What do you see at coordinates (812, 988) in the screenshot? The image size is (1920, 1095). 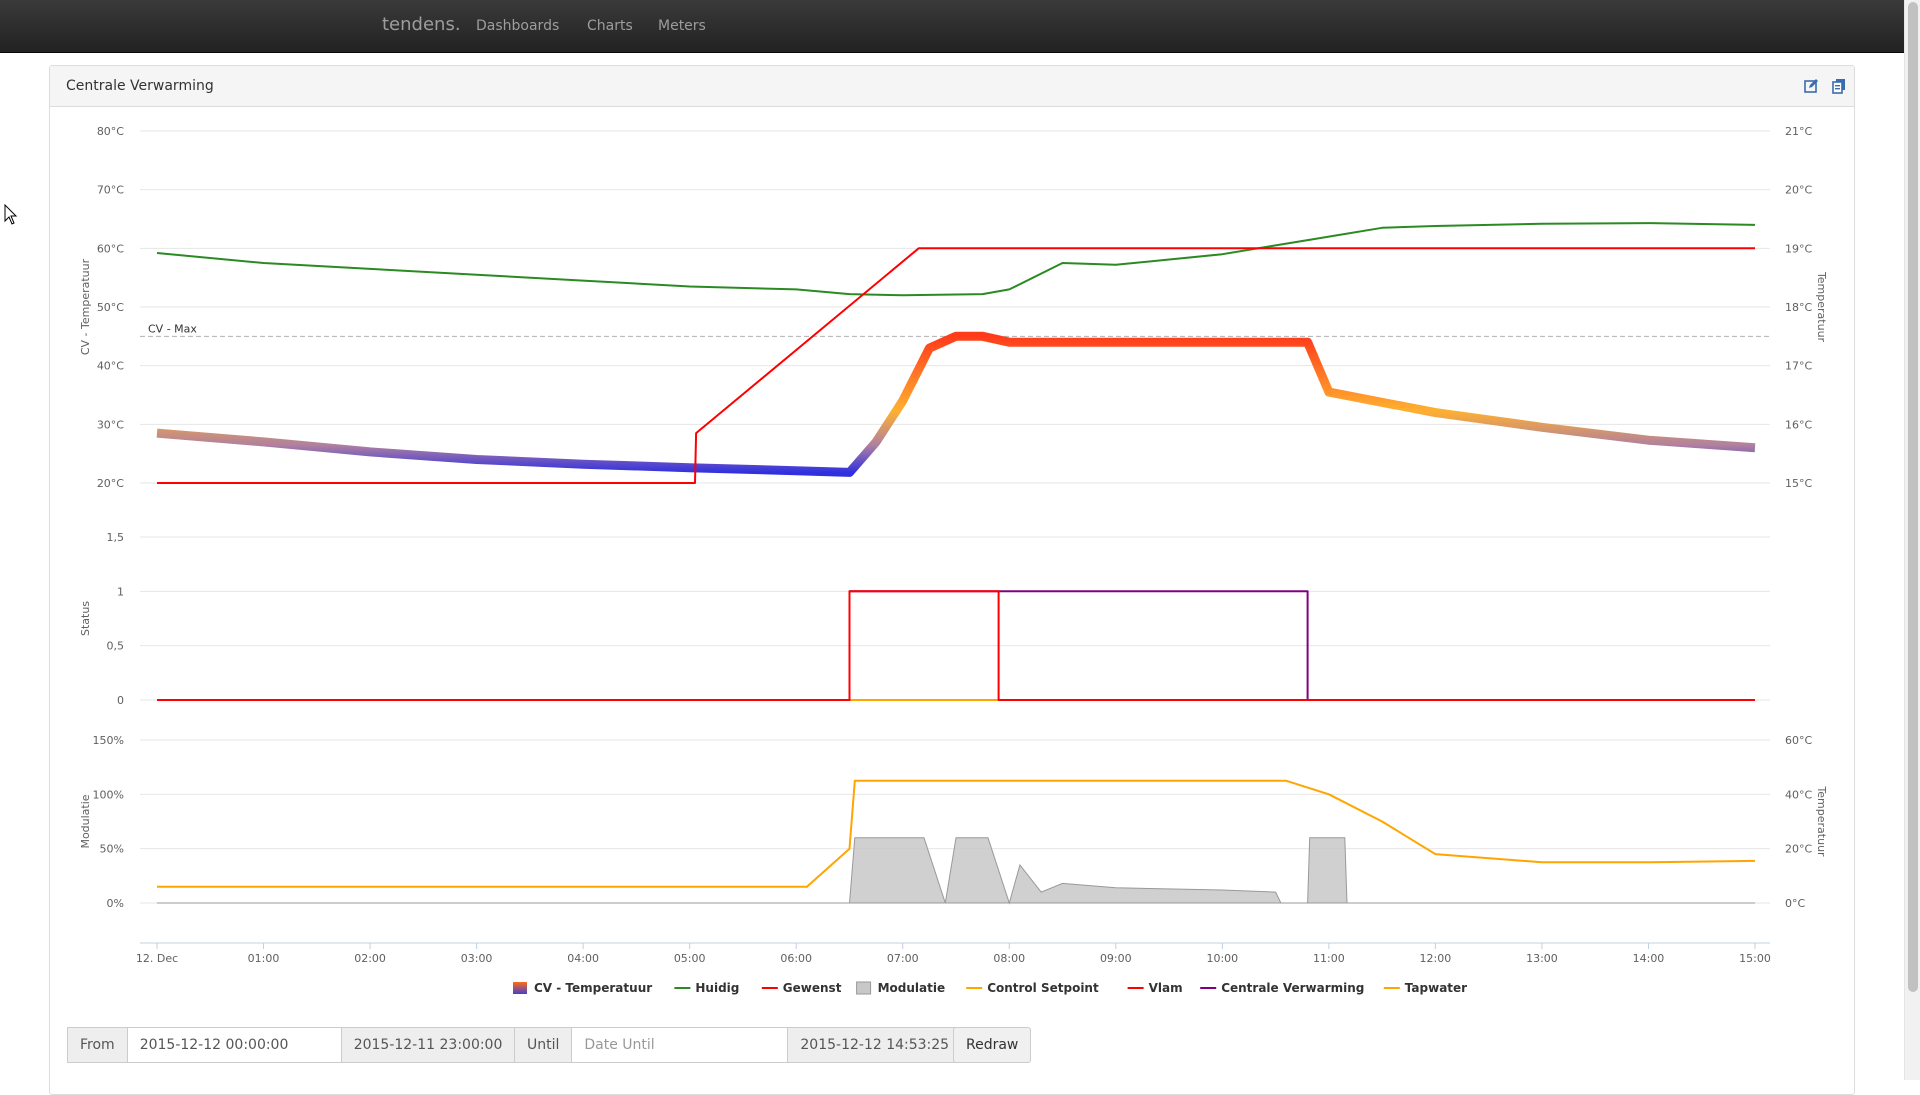 I see `legend-item-gewenst: Gewenst` at bounding box center [812, 988].